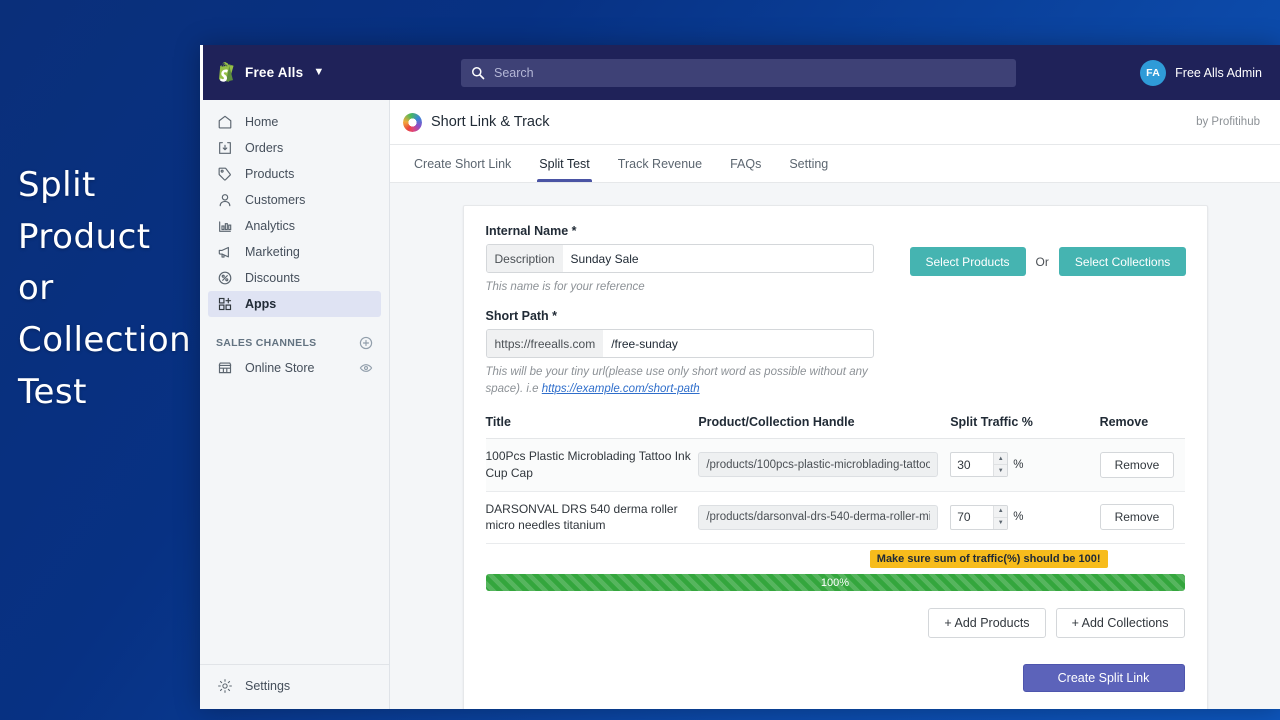  Describe the element at coordinates (366, 343) in the screenshot. I see `plus-circle-icon` at that location.